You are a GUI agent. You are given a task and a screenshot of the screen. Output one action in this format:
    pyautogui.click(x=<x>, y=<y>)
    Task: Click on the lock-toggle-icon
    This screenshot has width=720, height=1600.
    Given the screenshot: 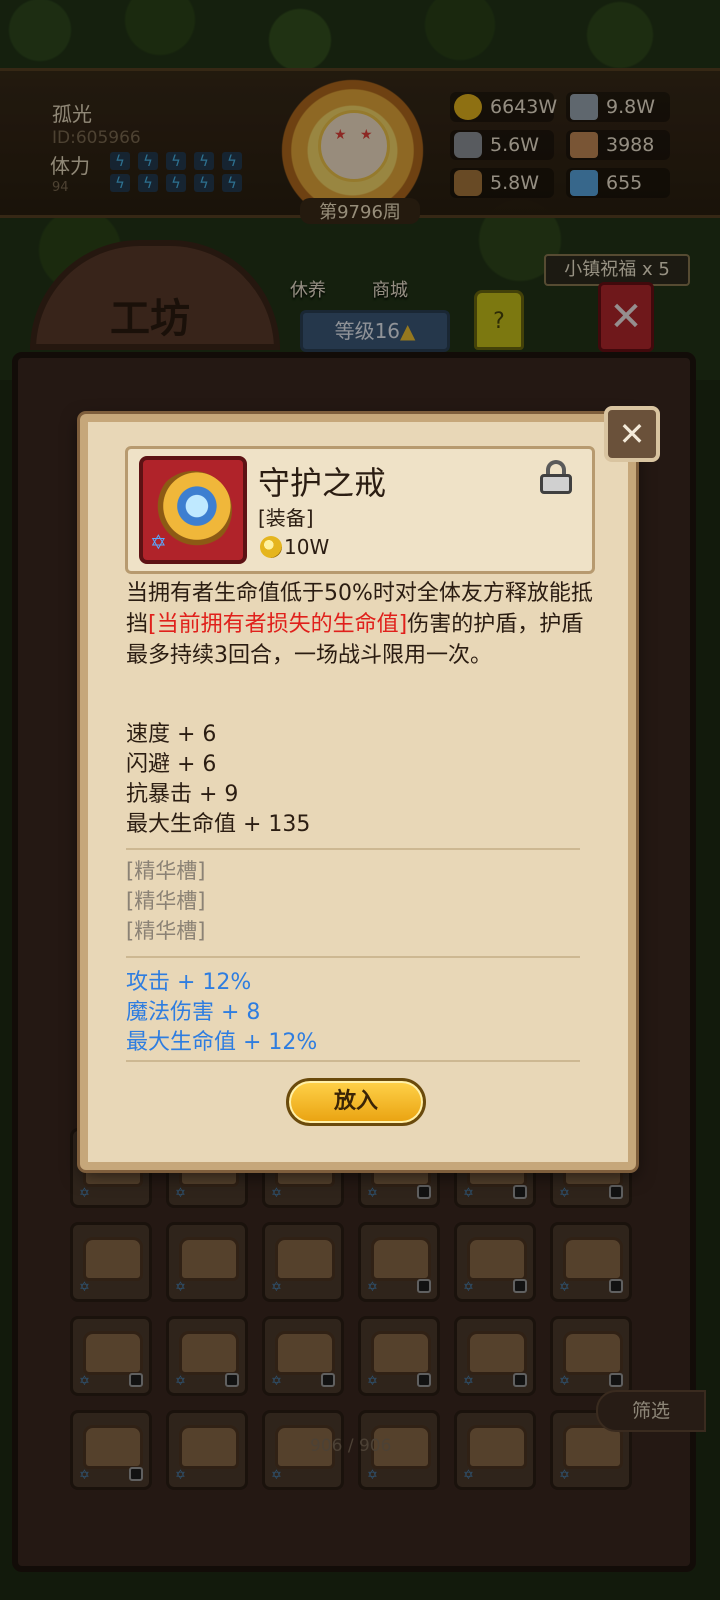 What is the action you would take?
    pyautogui.click(x=556, y=477)
    